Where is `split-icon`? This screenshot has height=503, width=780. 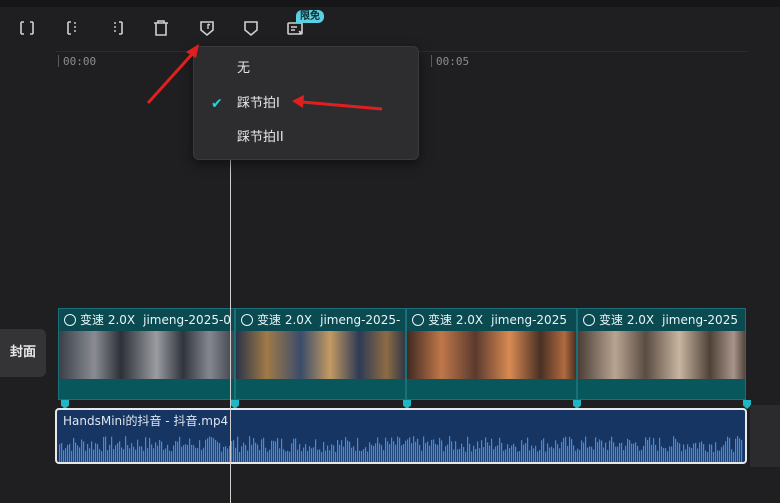 split-icon is located at coordinates (27, 29).